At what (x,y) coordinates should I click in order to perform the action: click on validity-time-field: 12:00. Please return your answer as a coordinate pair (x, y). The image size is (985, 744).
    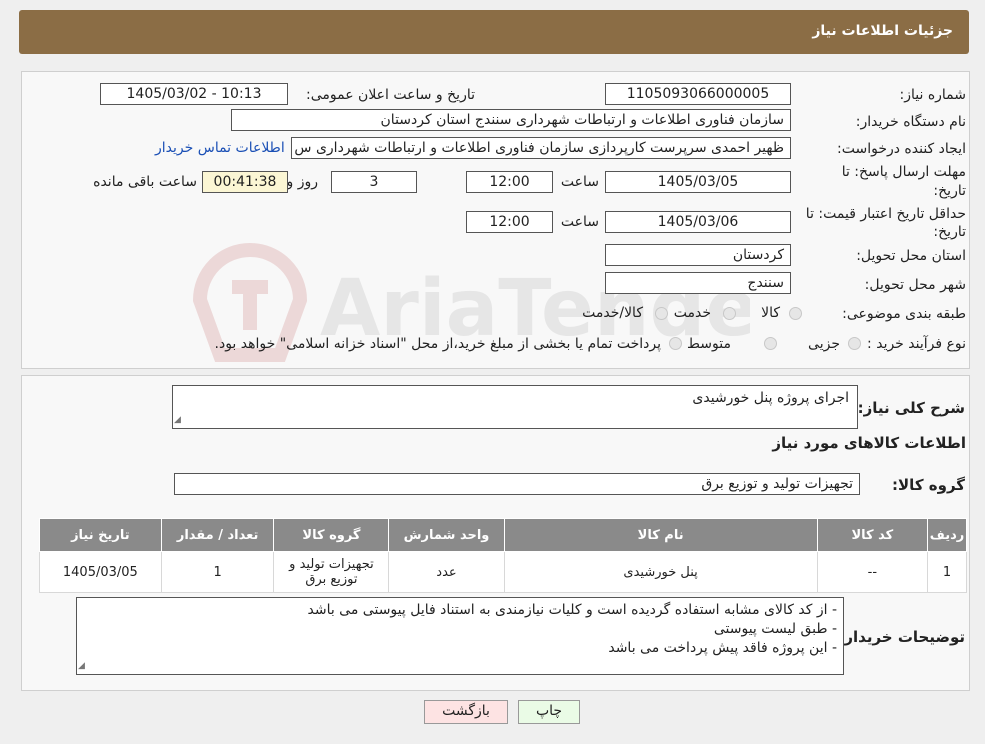
    Looking at the image, I should click on (509, 222).